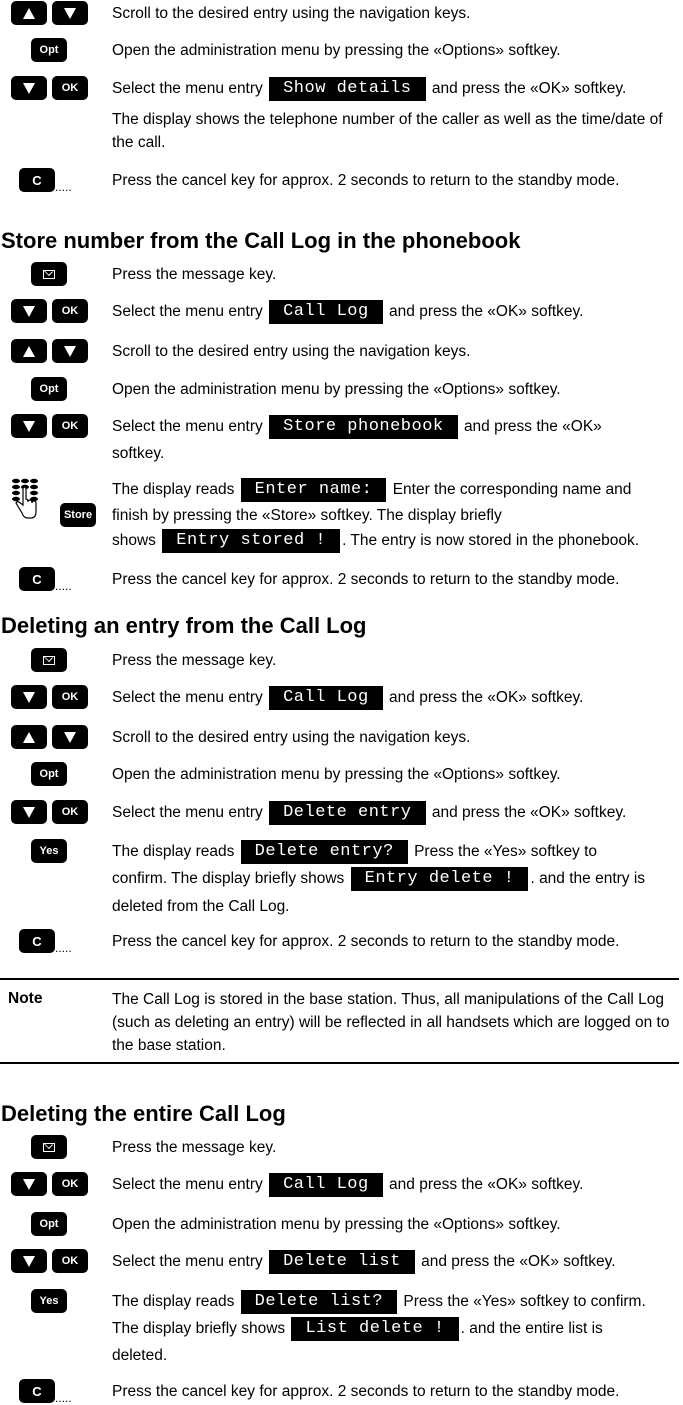 This screenshot has height=1405, width=683. I want to click on step-text: . and the entry is, so click(588, 878).